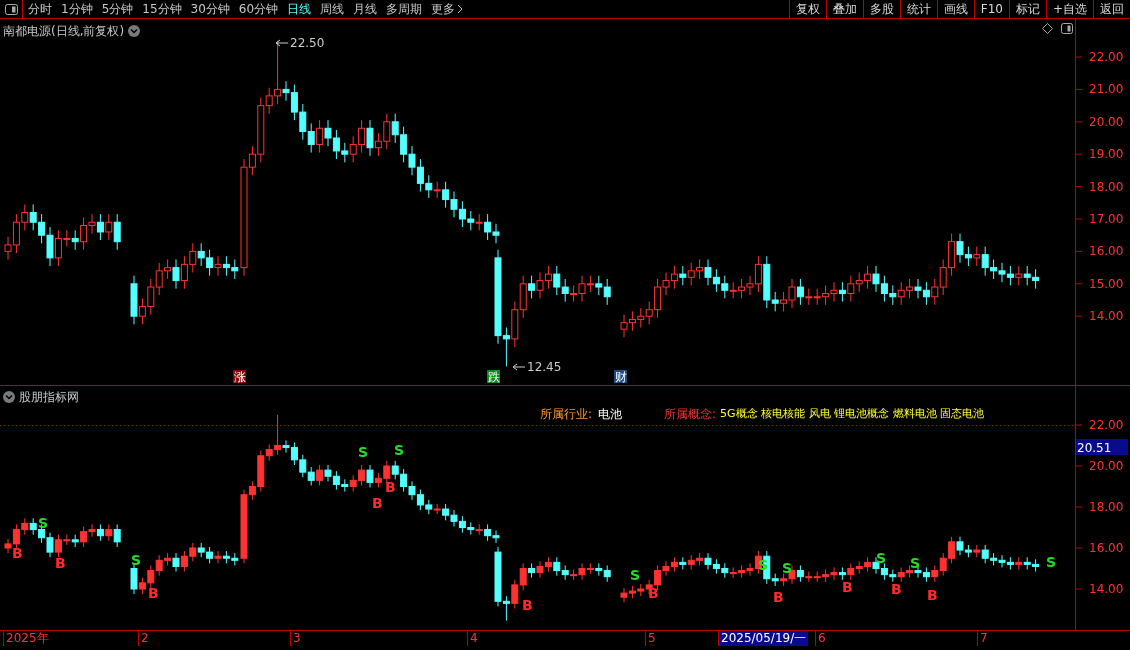 This screenshot has width=1130, height=650. Describe the element at coordinates (1027, 9) in the screenshot. I see `toolbar-button: 标记` at that location.